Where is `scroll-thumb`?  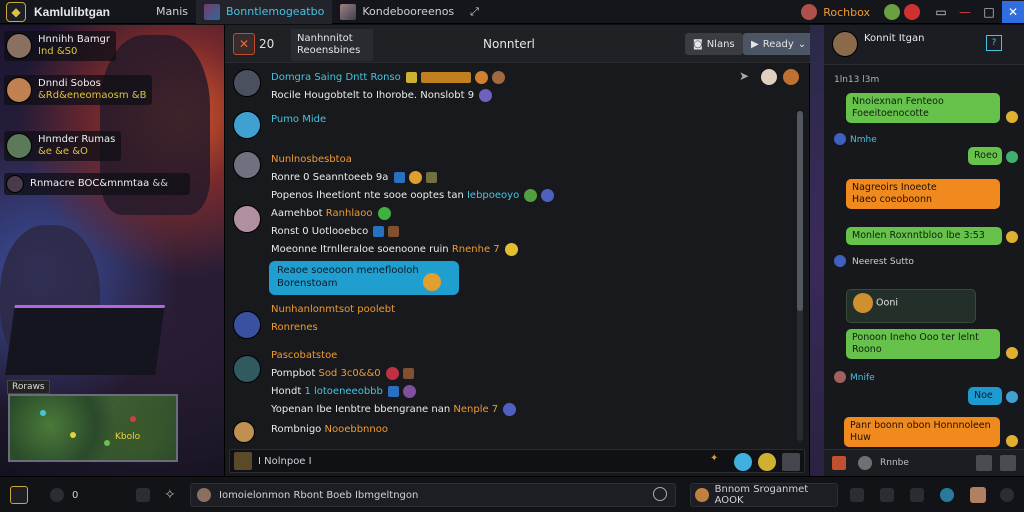
scroll-thumb is located at coordinates (800, 211).